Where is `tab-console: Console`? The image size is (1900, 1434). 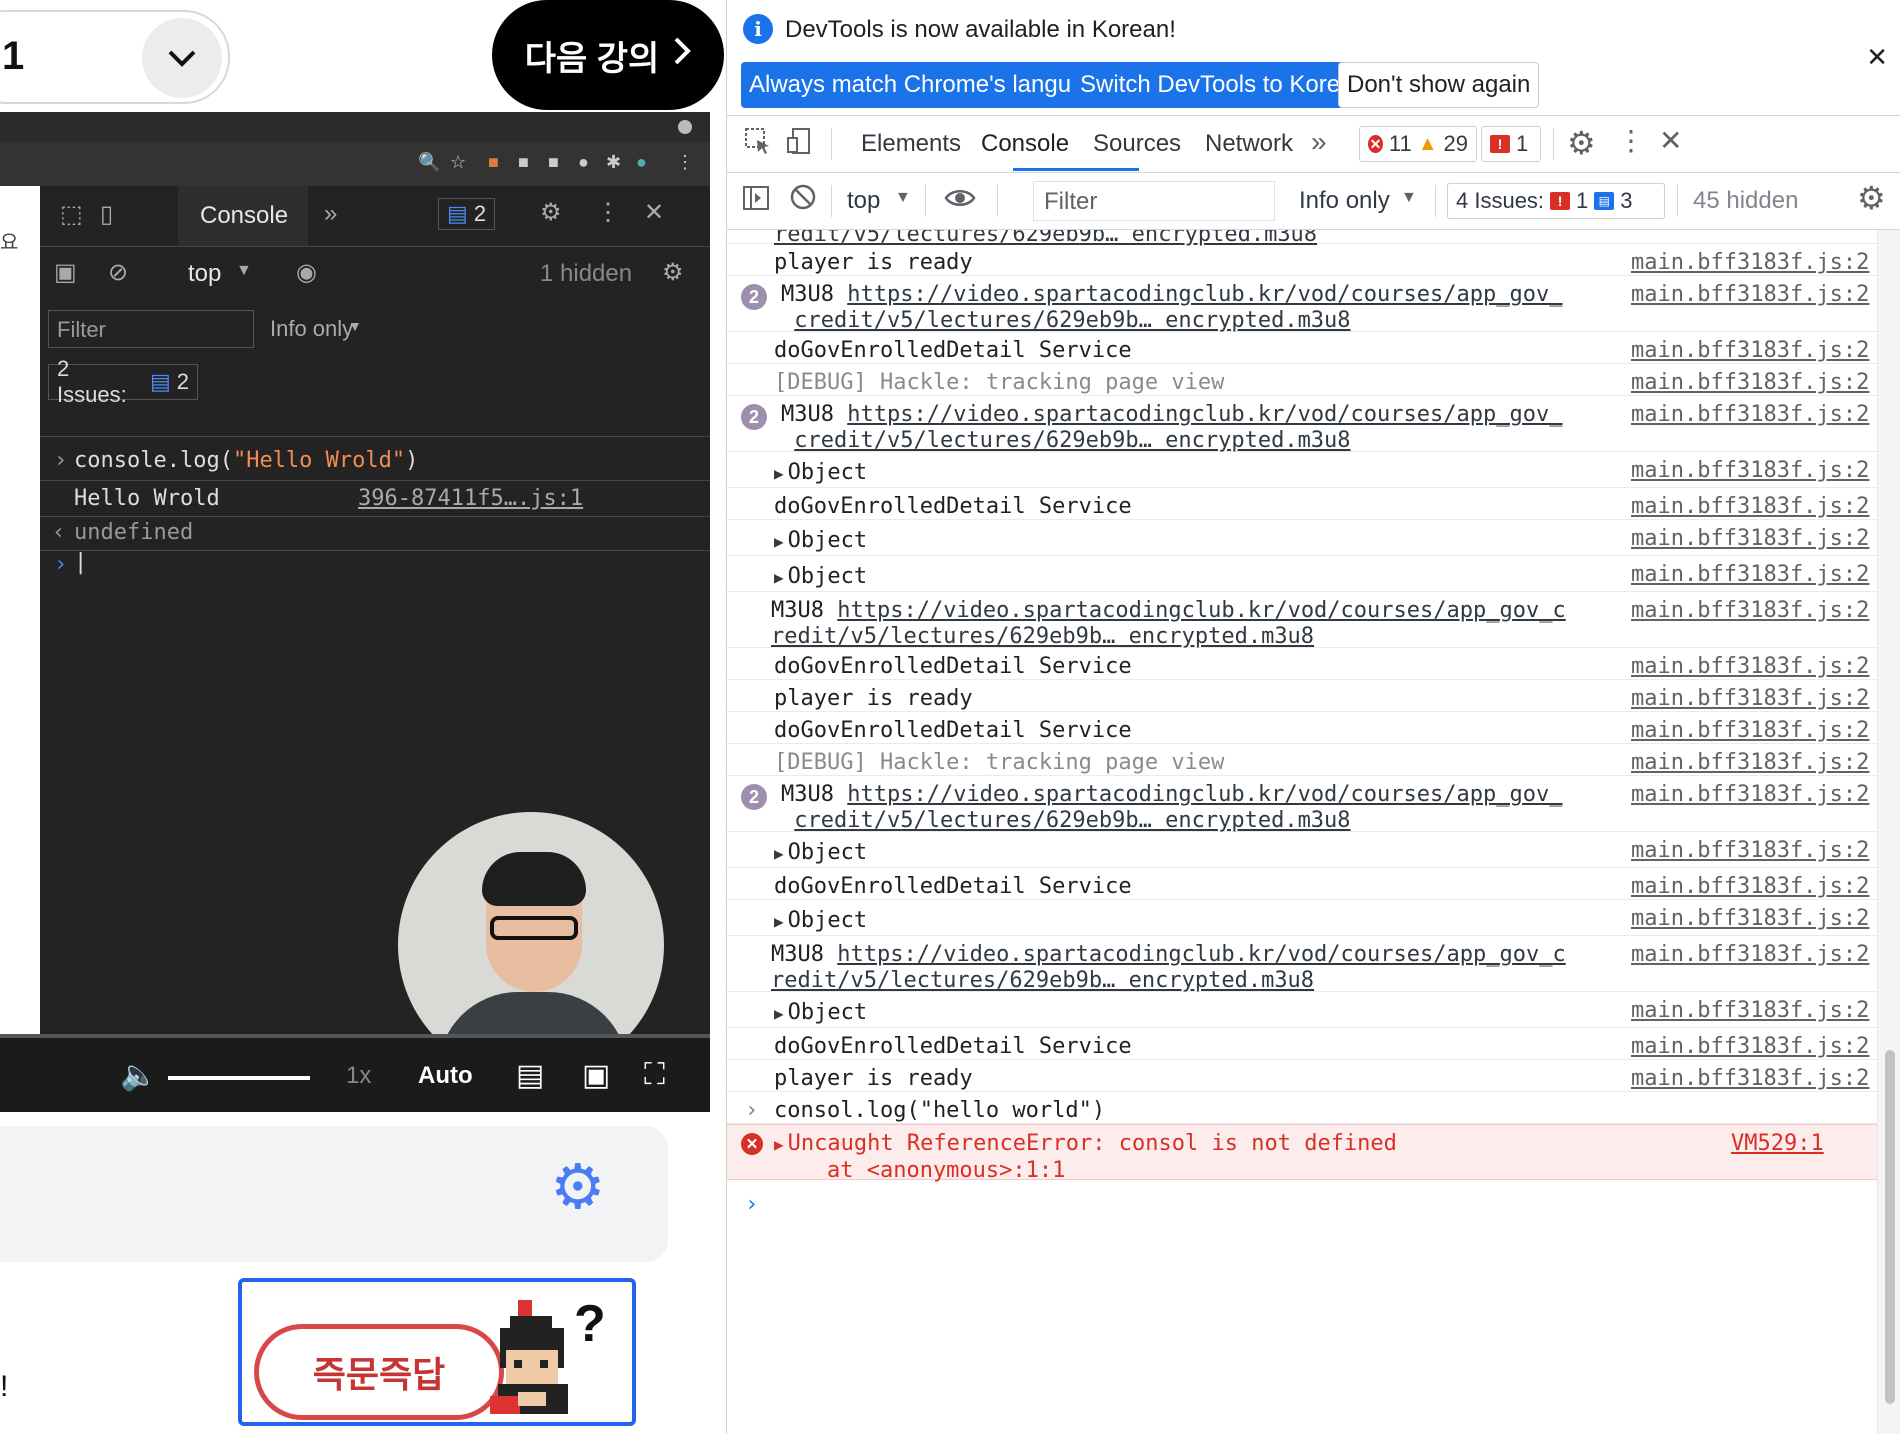 tab-console: Console is located at coordinates (1025, 144).